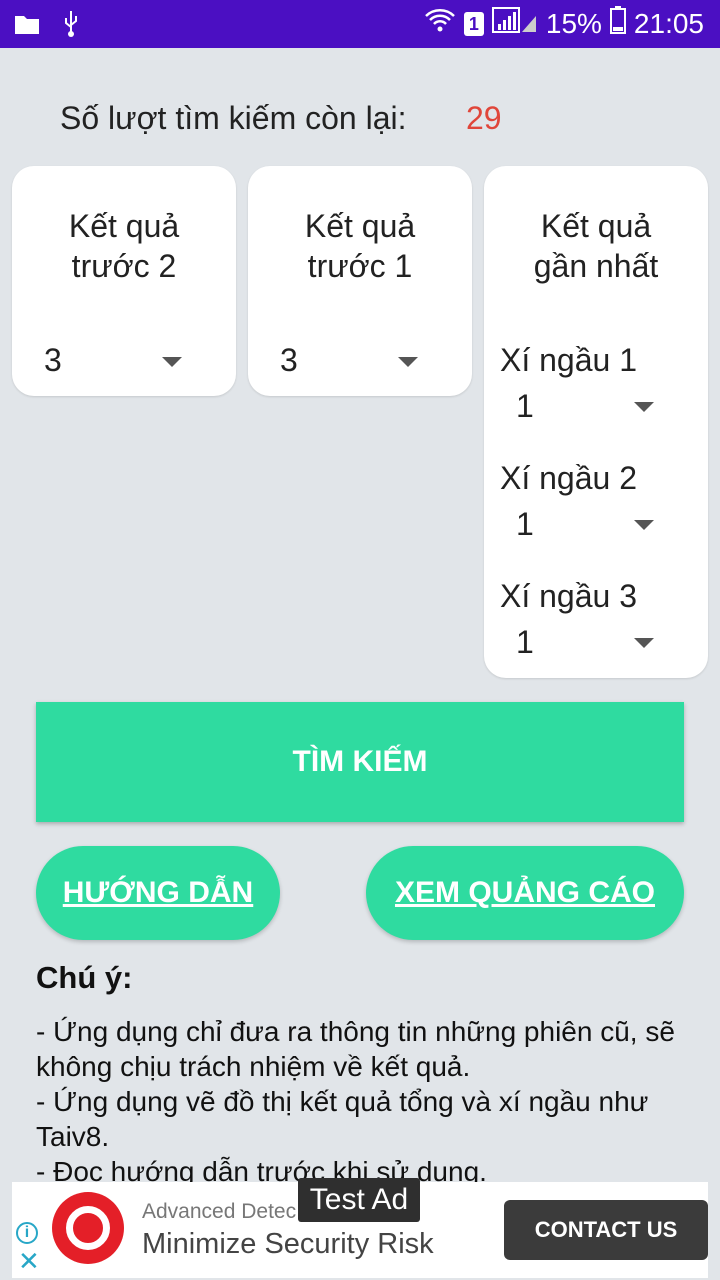 This screenshot has width=720, height=1280. Describe the element at coordinates (525, 406) in the screenshot. I see `die-1-select: 1` at that location.